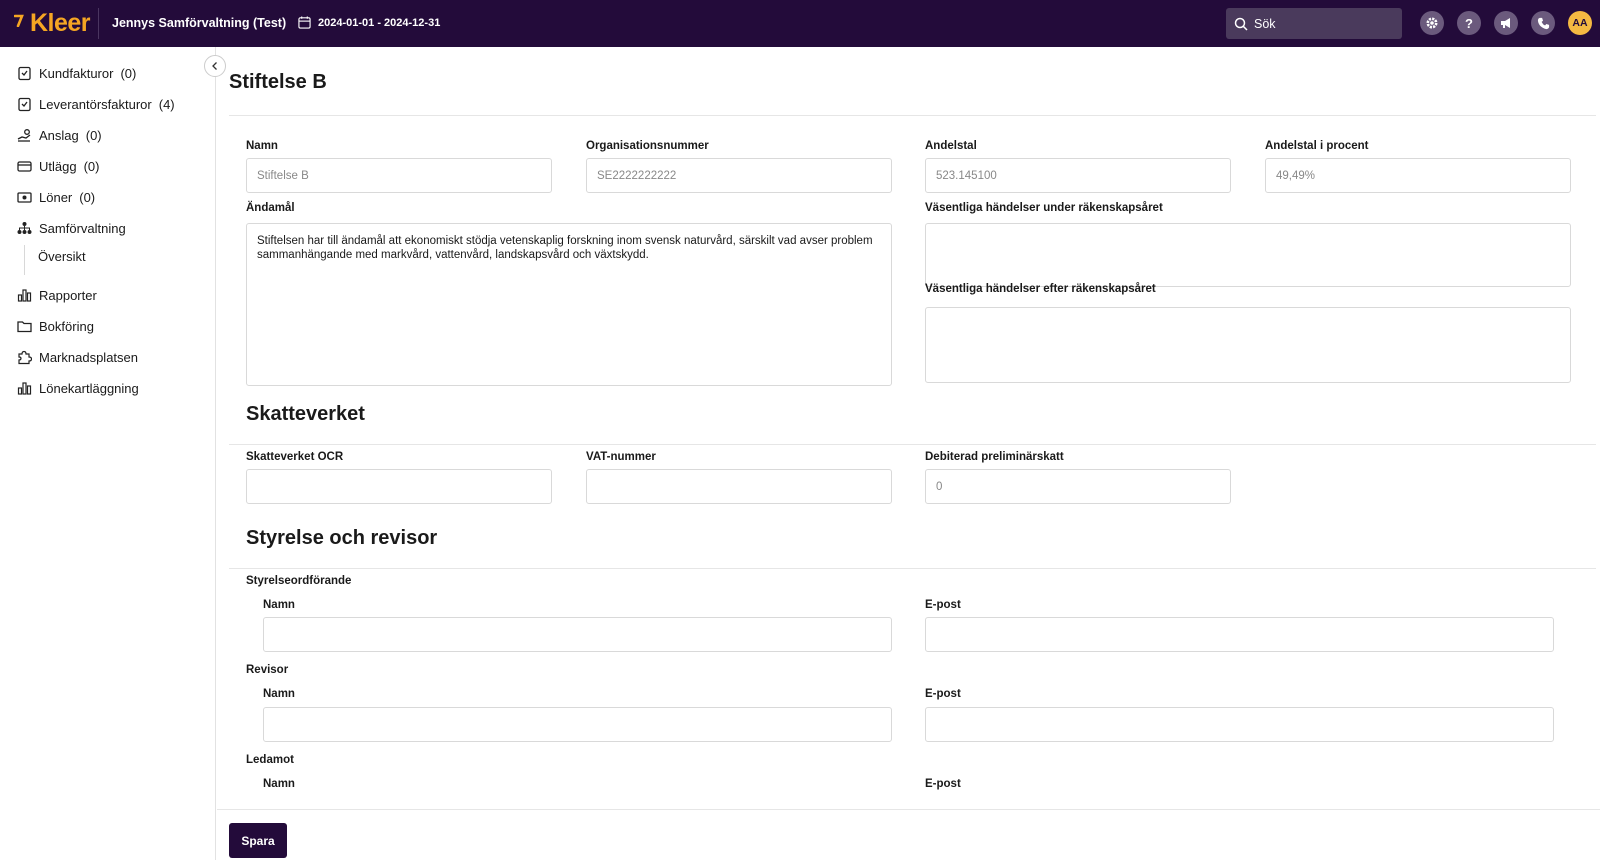 The height and width of the screenshot is (860, 1600). Describe the element at coordinates (1432, 23) in the screenshot. I see `settings-gear-icon` at that location.